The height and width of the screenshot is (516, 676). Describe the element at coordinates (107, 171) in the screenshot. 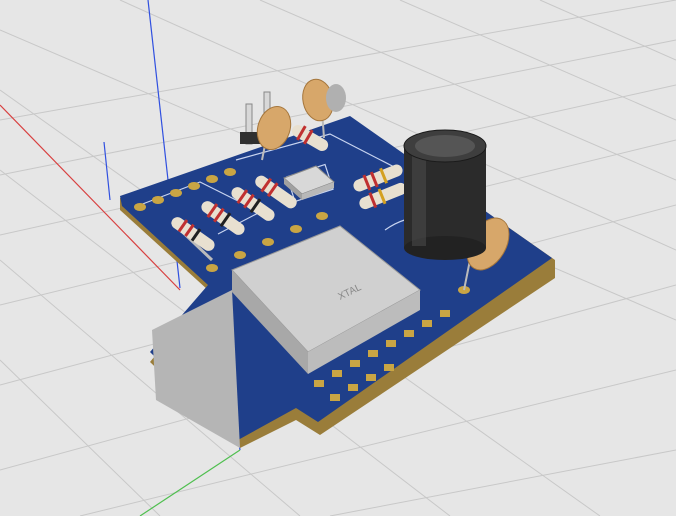

I see `z-axis-secondary-line` at that location.